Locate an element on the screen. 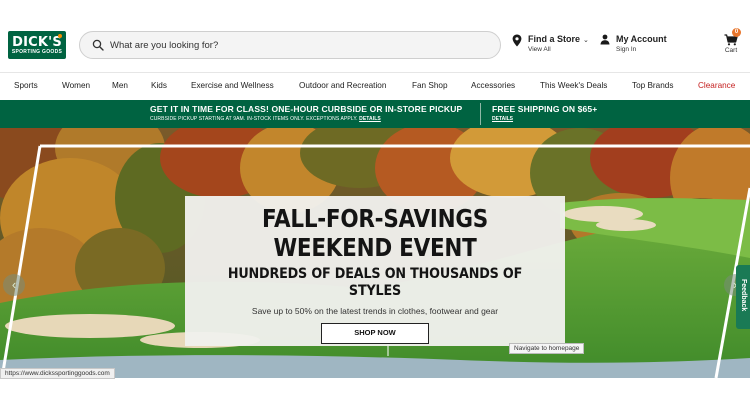  store-text: Find a Store ⌄ View All is located at coordinates (558, 44).